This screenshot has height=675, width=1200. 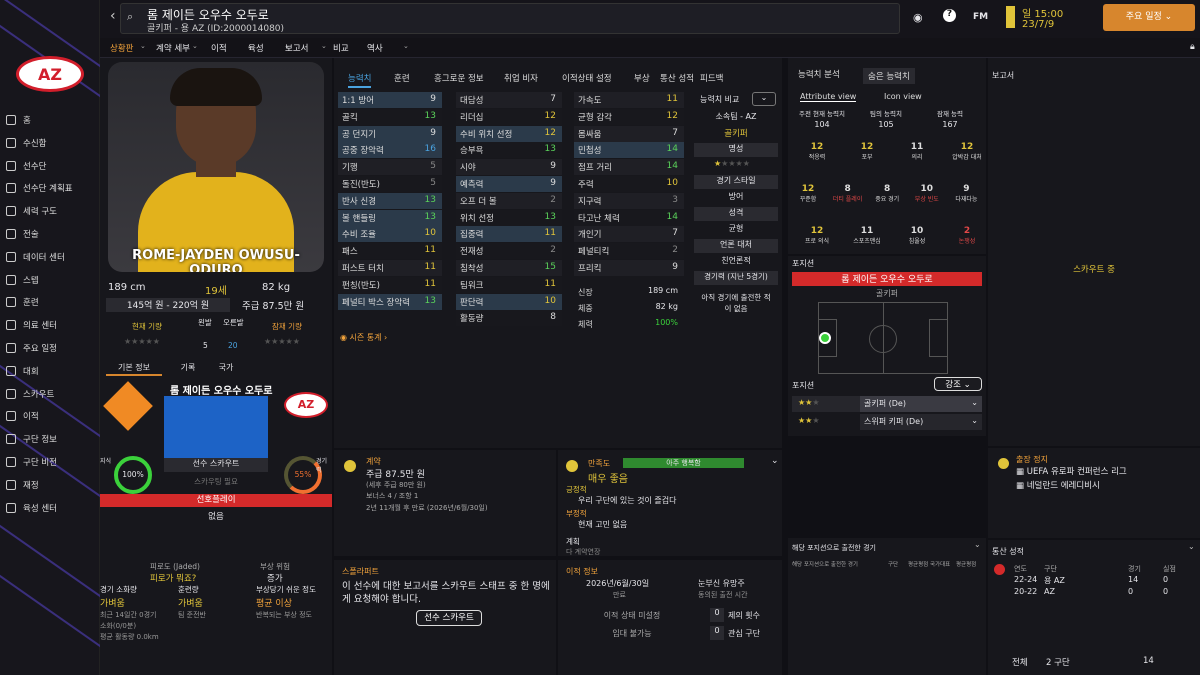 I want to click on attribute-row: 균형 감각 12, so click(x=629, y=116).